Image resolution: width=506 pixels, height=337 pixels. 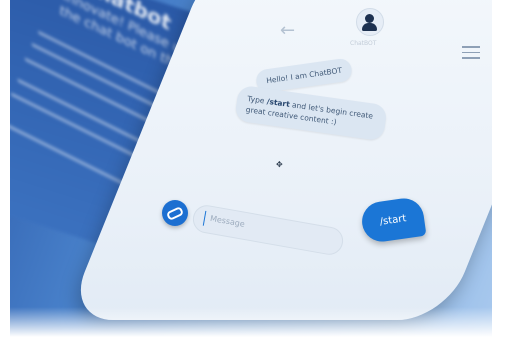 What do you see at coordinates (279, 164) in the screenshot?
I see `mouse-cursor-icon: ✥` at bounding box center [279, 164].